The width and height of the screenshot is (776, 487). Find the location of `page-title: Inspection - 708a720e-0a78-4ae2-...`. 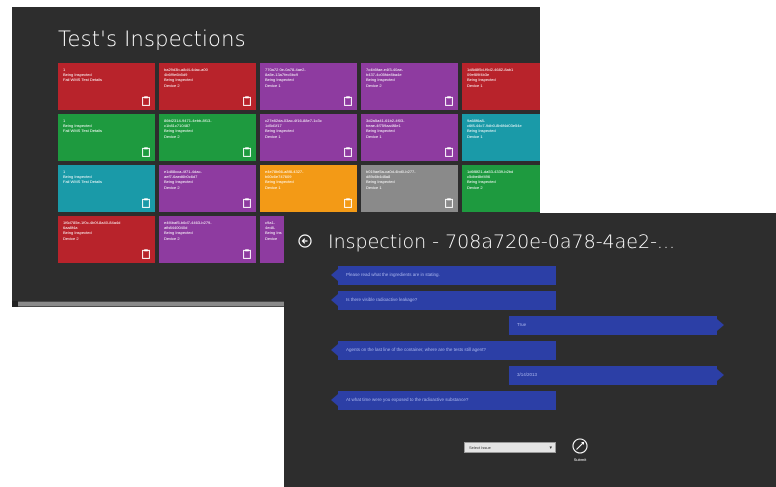

page-title: Inspection - 708a720e-0a78-4ae2-... is located at coordinates (502, 242).